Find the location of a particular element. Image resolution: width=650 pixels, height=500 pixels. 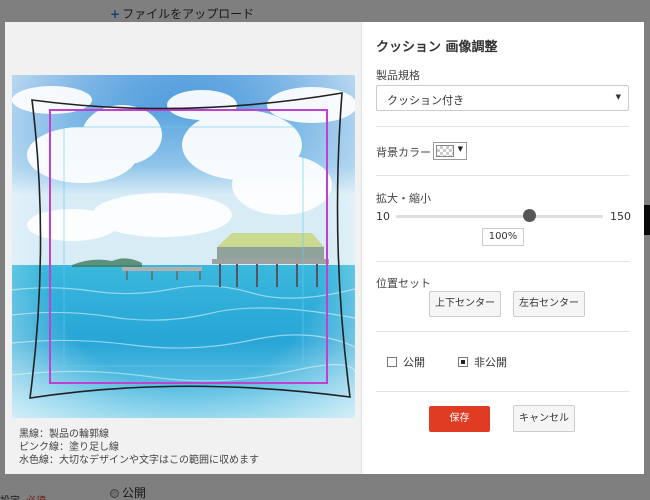

zoom-max-value: 150 is located at coordinates (620, 216).